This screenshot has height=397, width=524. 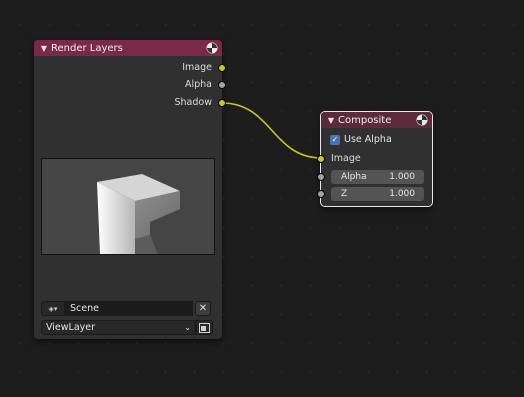 What do you see at coordinates (321, 159) in the screenshot?
I see `input-image-socket` at bounding box center [321, 159].